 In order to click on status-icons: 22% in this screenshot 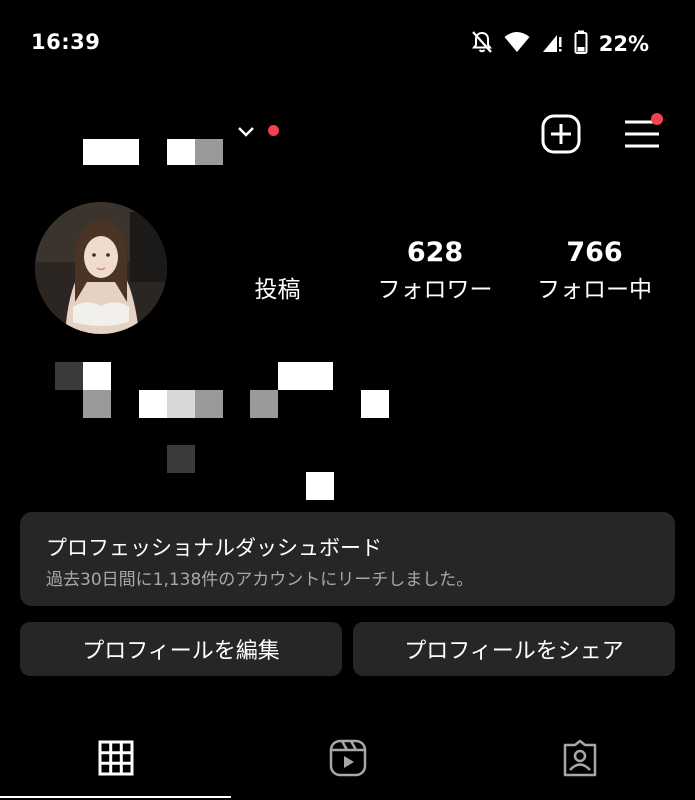, I will do `click(560, 44)`.